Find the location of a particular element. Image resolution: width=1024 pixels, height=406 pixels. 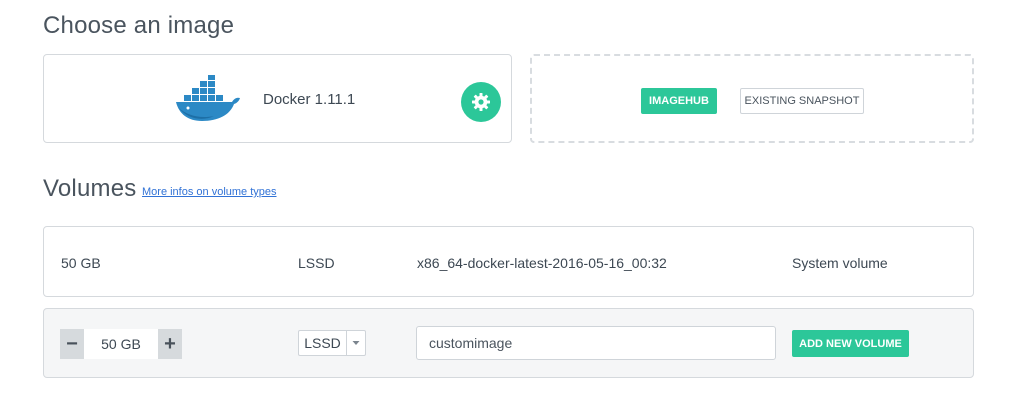

image-name: Docker 1.11.1 is located at coordinates (309, 99).